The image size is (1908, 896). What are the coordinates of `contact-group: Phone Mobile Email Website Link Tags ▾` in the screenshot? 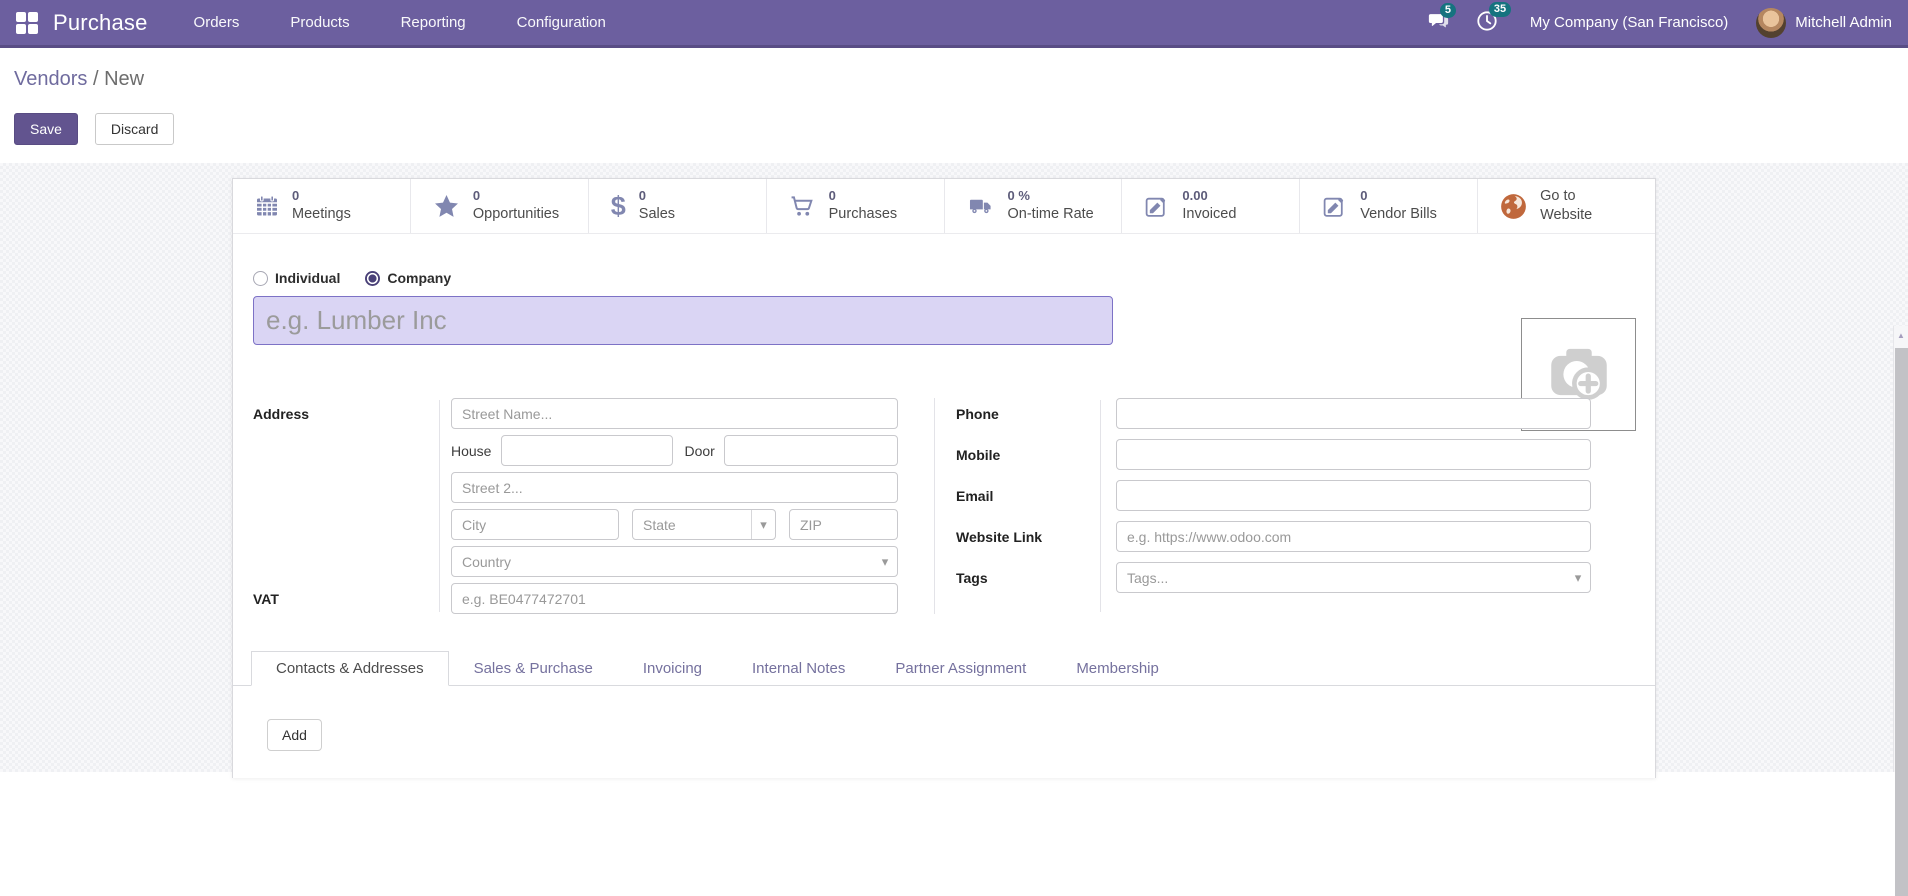 It's located at (1273, 506).